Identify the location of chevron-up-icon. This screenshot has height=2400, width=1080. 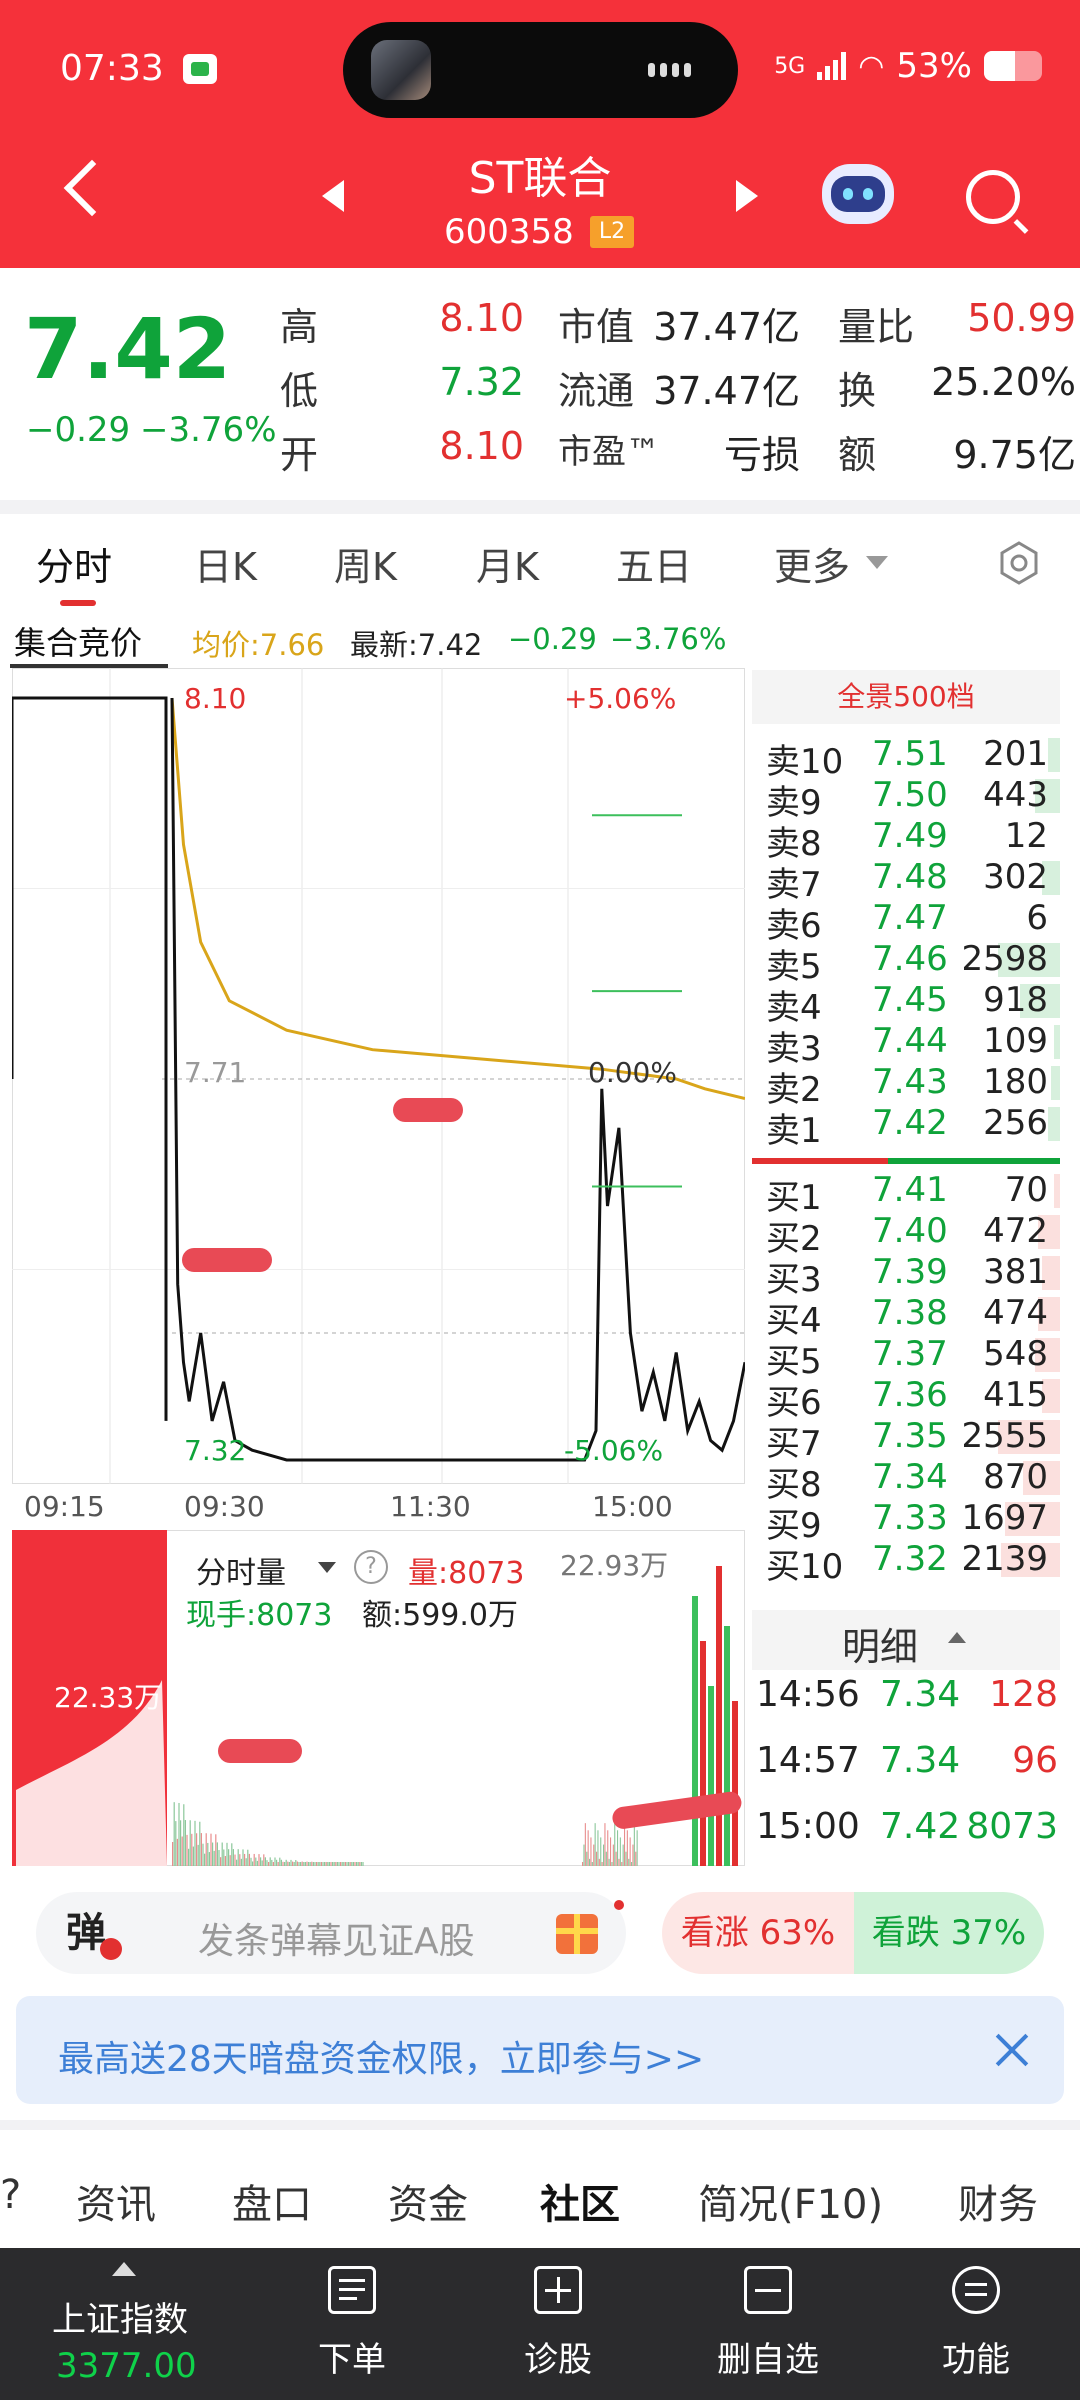
(124, 2269).